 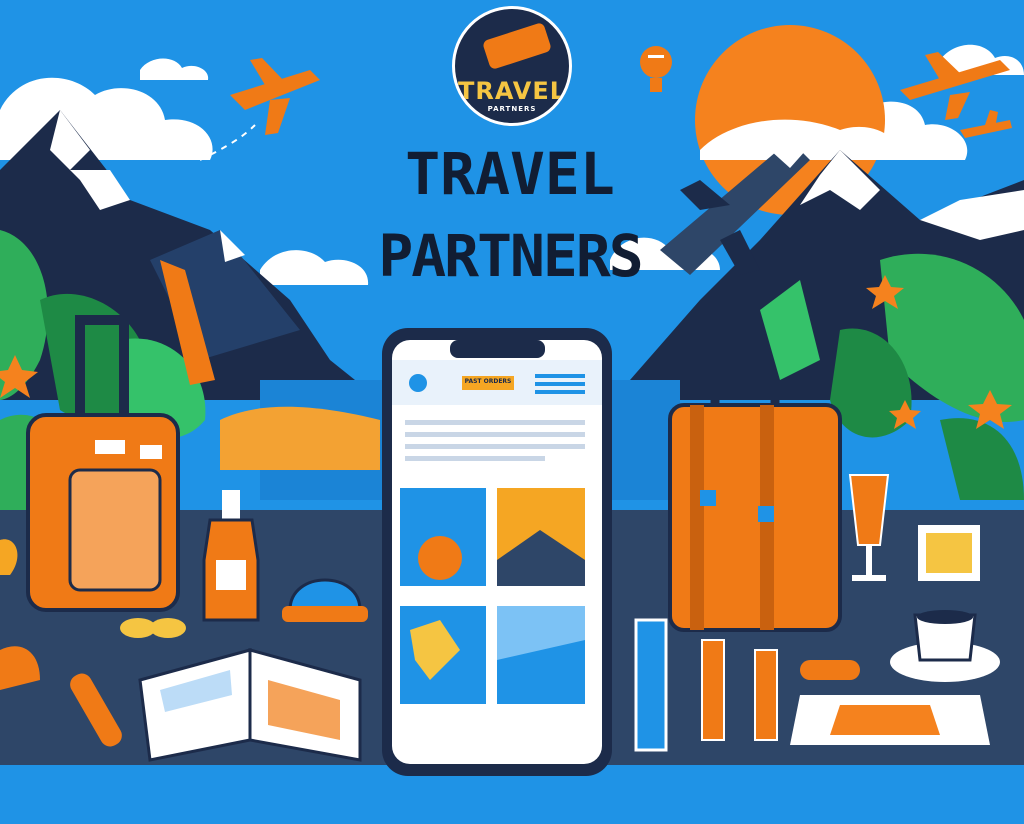 What do you see at coordinates (512, 109) in the screenshot?
I see `logo-tagline: PARTNERS` at bounding box center [512, 109].